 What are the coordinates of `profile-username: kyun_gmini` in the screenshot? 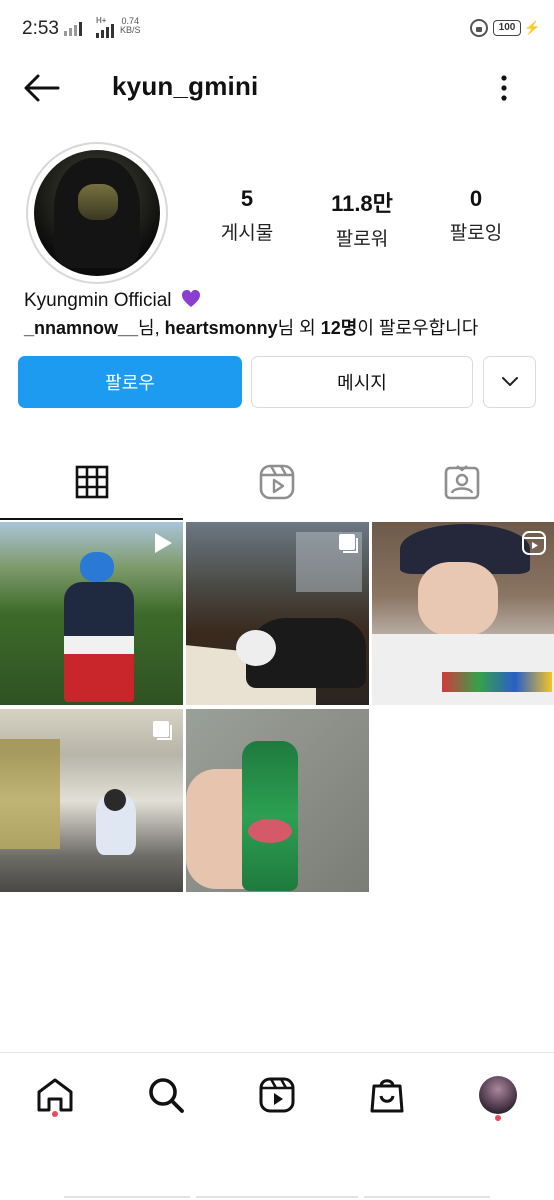 It's located at (185, 86).